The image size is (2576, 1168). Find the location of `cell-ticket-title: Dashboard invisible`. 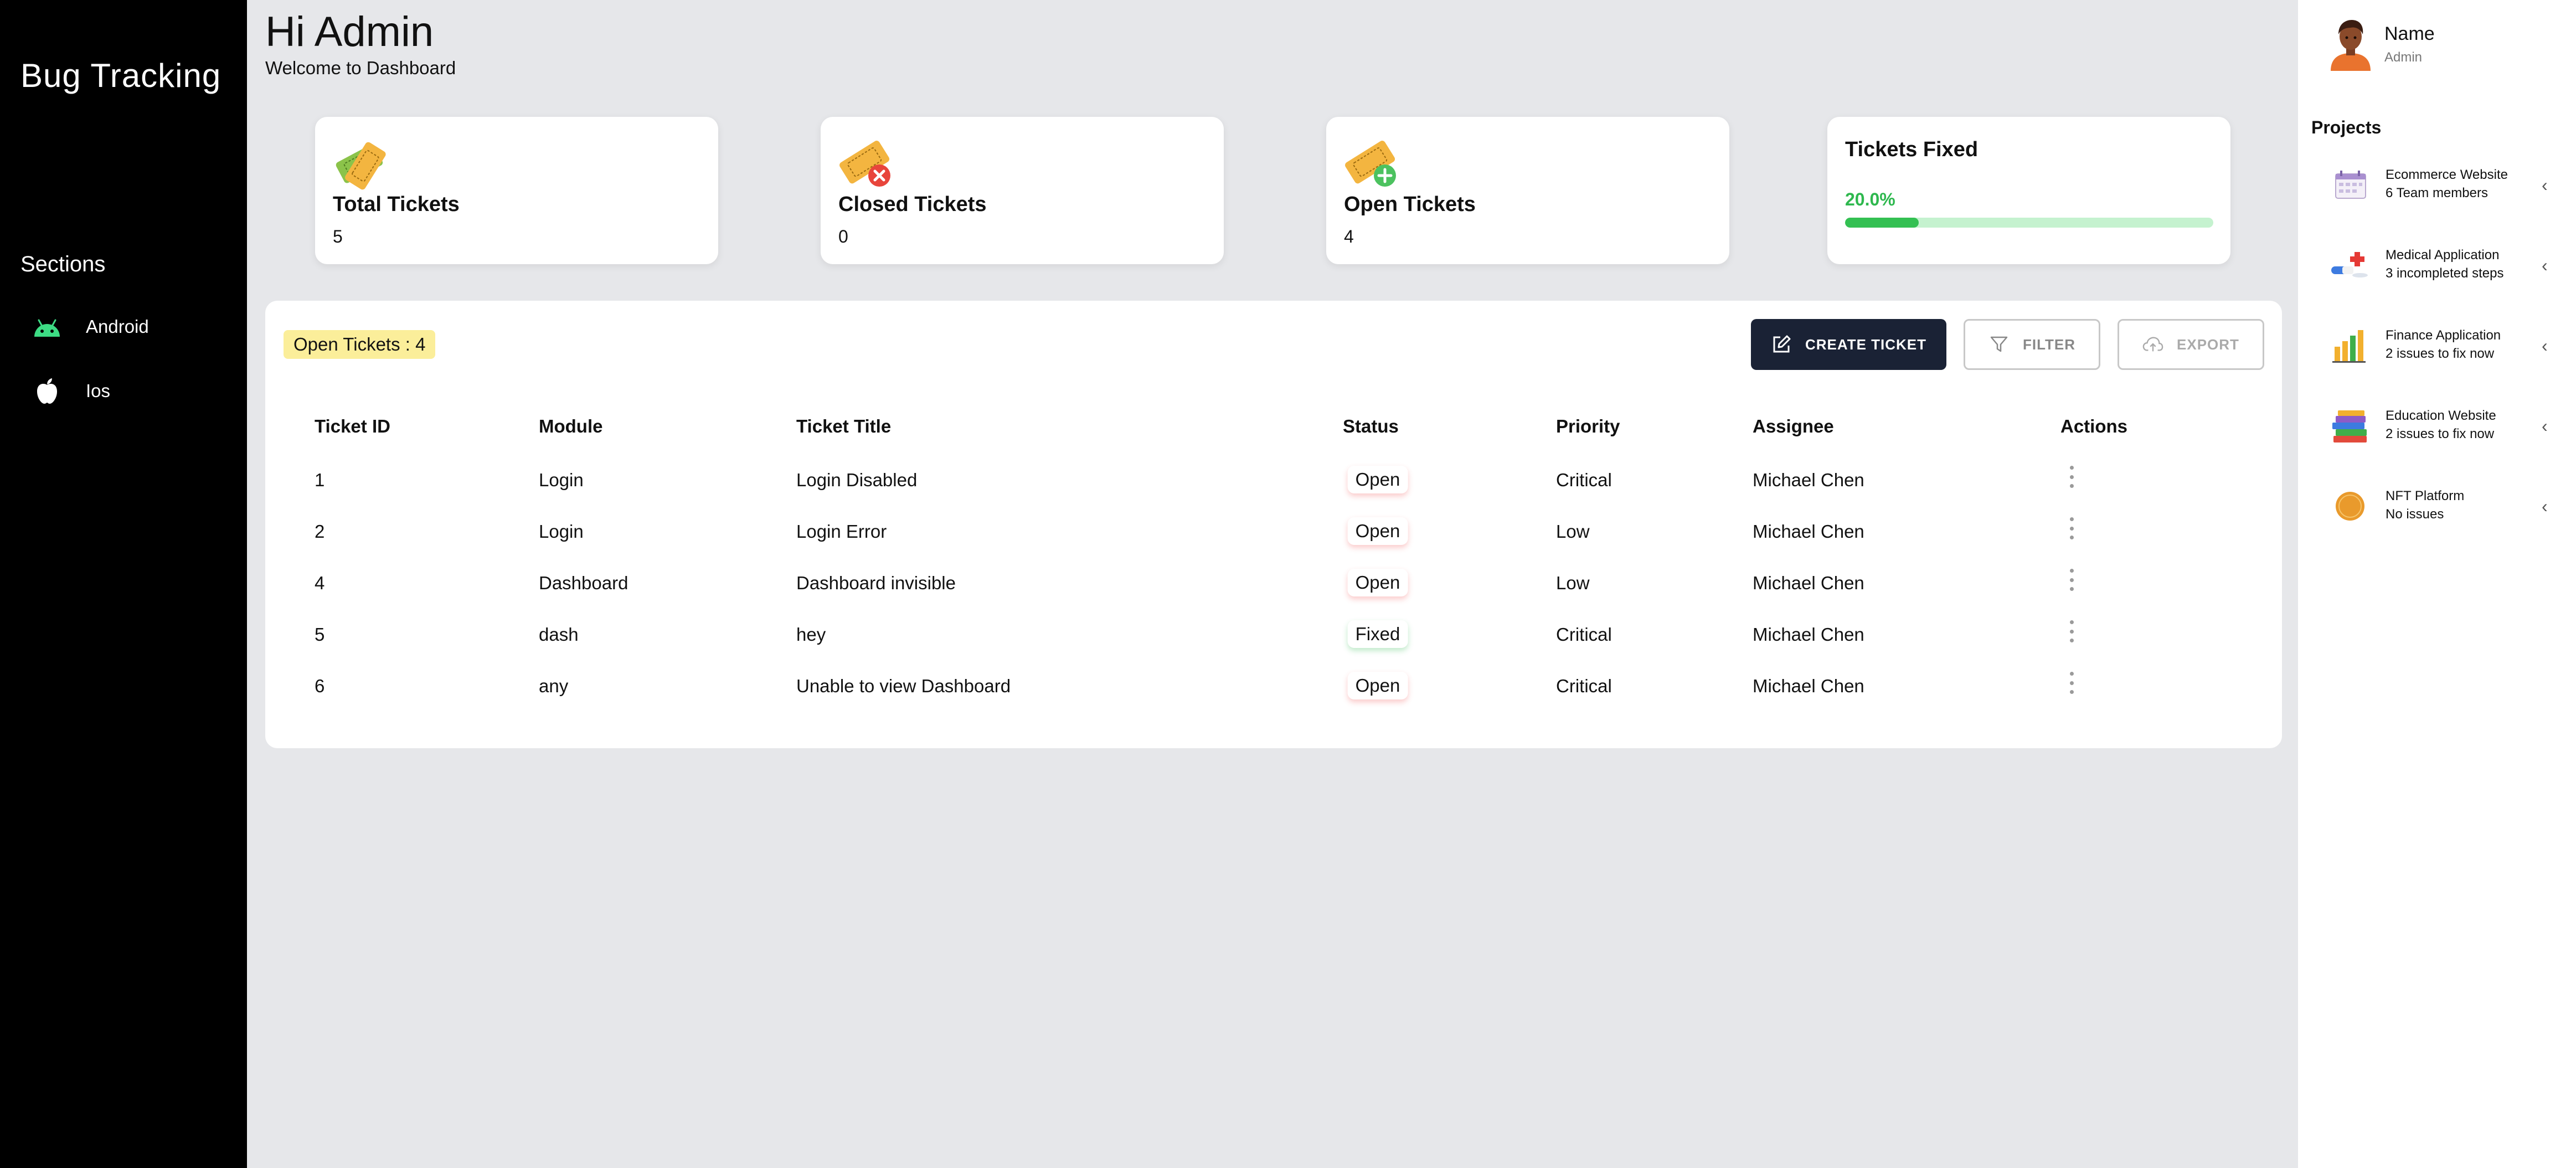

cell-ticket-title: Dashboard invisible is located at coordinates (876, 583).